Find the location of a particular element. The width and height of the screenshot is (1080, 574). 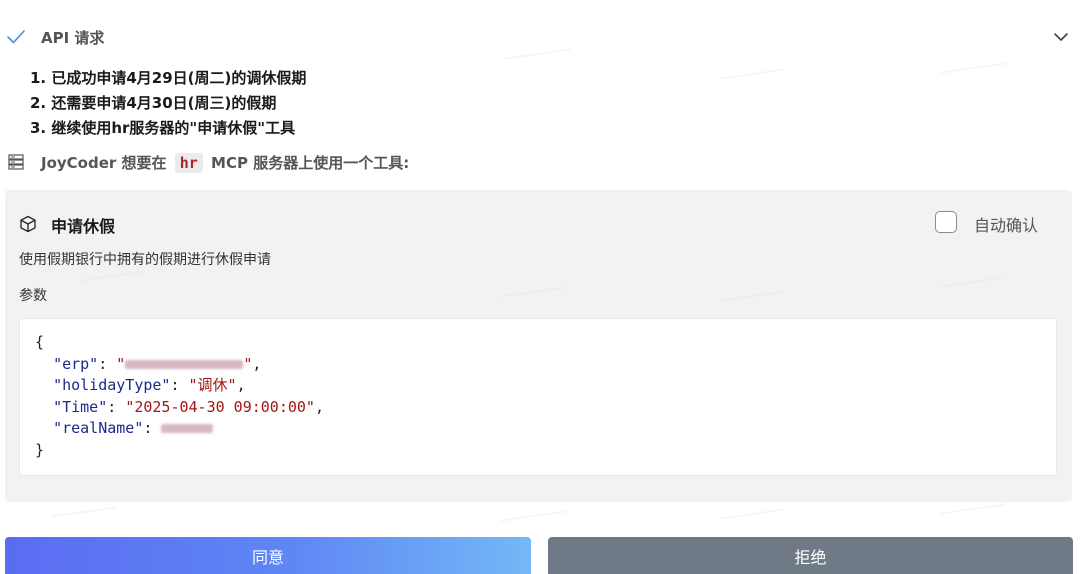

prompt-prefix: JoyCoder 想要在 is located at coordinates (104, 163).